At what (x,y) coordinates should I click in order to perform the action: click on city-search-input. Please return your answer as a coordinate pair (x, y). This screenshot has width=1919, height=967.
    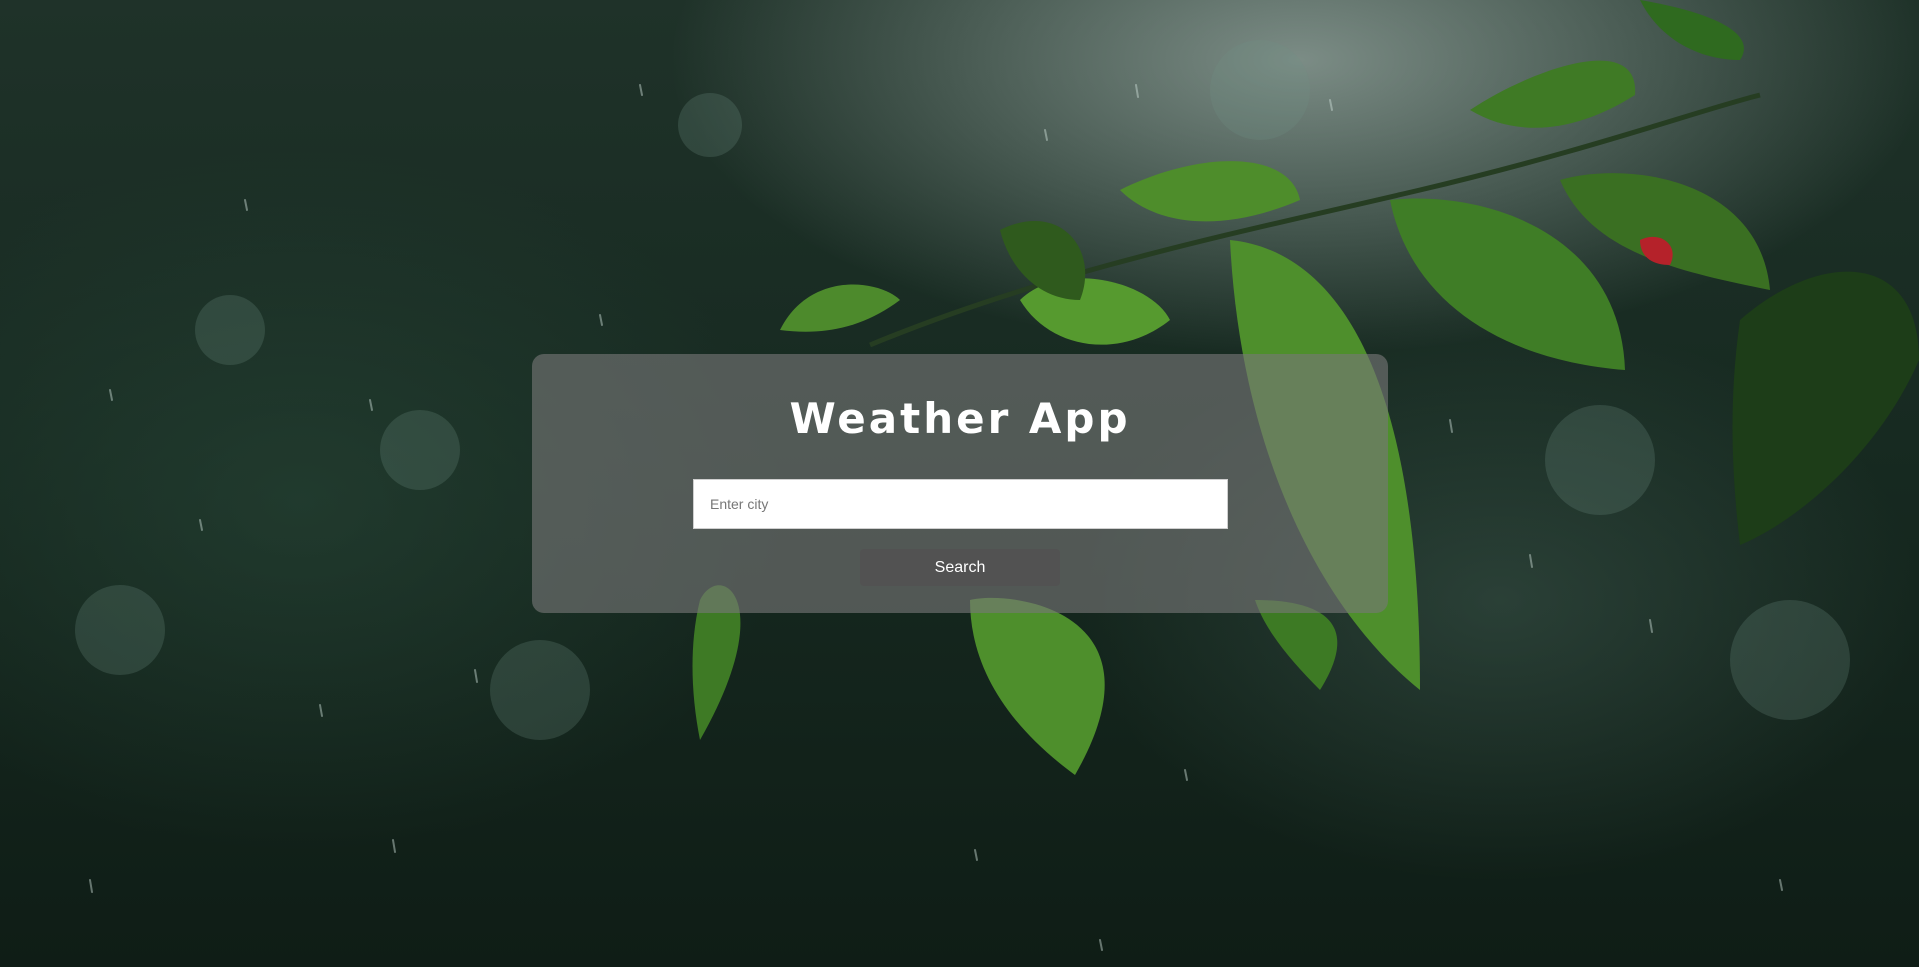
    Looking at the image, I should click on (960, 504).